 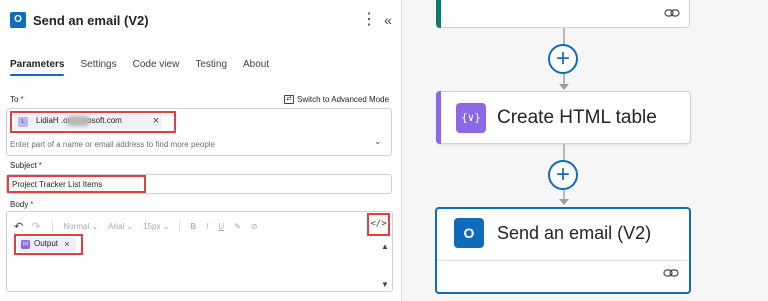 I want to click on people-search-input, so click(x=190, y=144).